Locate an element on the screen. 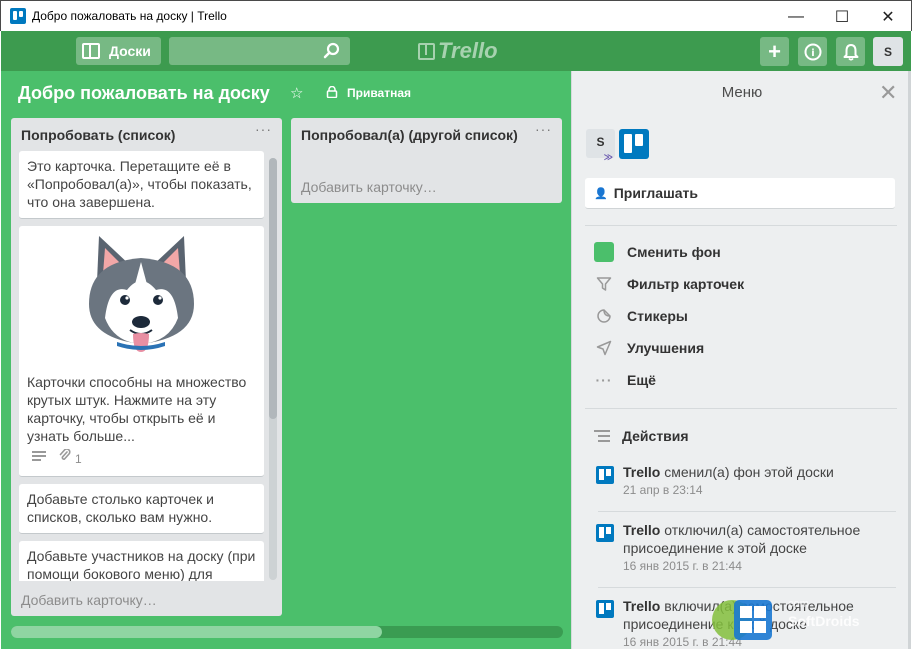 The width and height of the screenshot is (912, 650). menu-item-power-ups: Улучшения is located at coordinates (649, 348).